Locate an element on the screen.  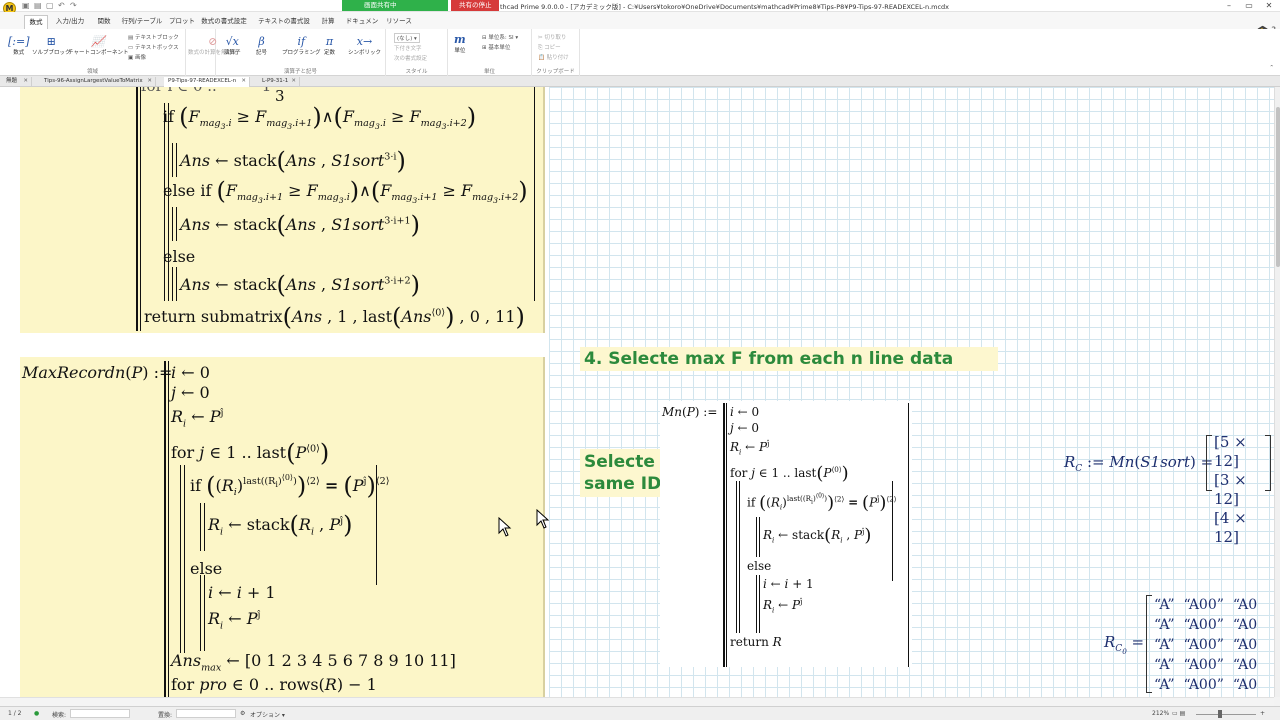
math-region-button: [:=] 数式 is located at coordinates (19, 45).